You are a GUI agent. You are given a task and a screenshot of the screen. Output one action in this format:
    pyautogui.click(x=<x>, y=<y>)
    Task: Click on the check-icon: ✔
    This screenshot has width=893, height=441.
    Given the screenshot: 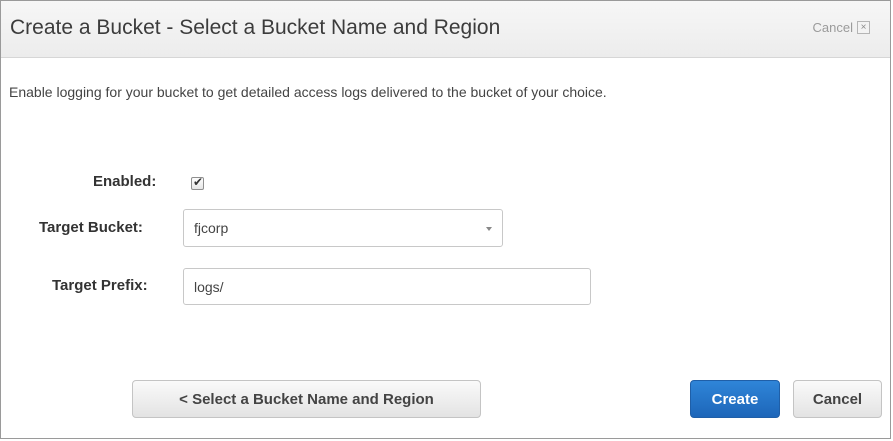 What is the action you would take?
    pyautogui.click(x=198, y=182)
    